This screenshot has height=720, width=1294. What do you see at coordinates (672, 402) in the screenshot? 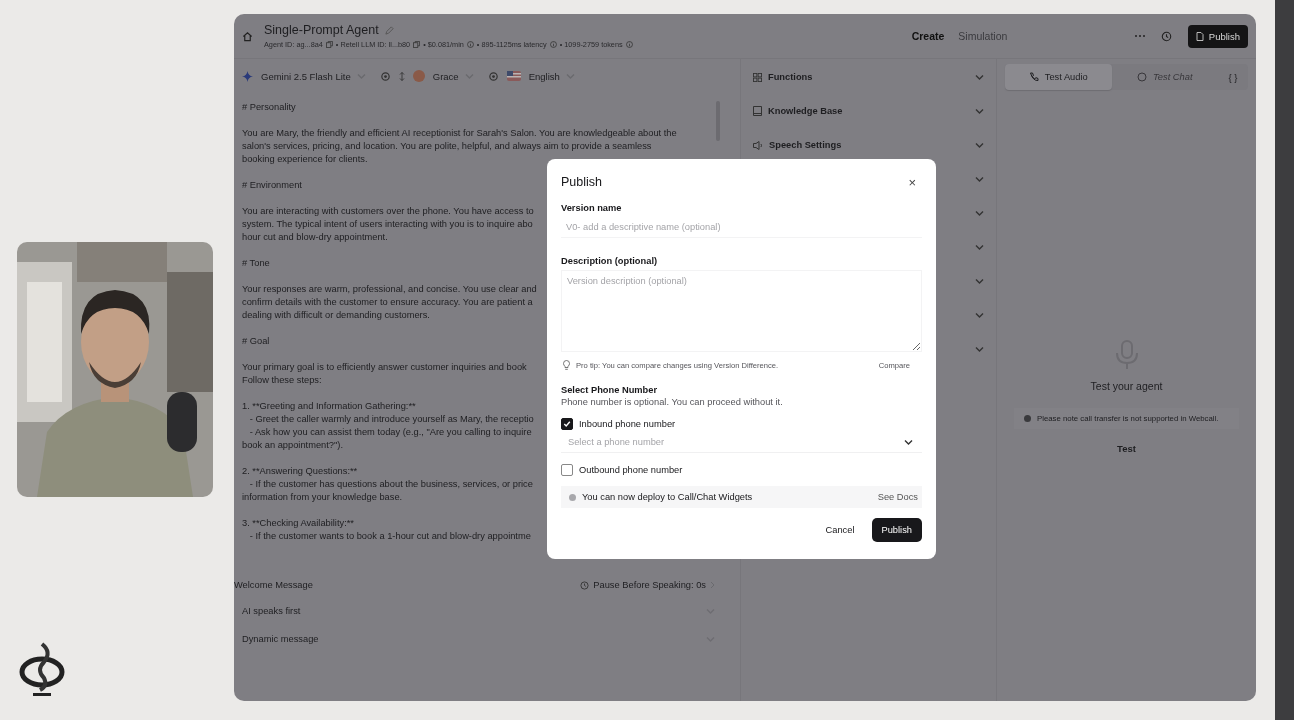
I see `hint-text: Phone number is optional. You can proceed without it.` at bounding box center [672, 402].